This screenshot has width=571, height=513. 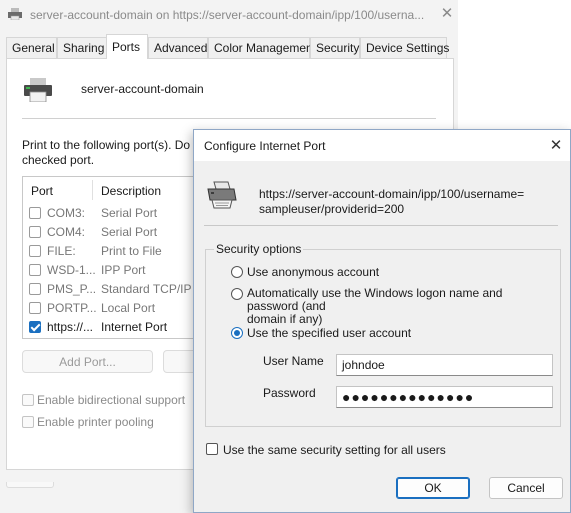 I want to click on windows-logon-label-line-2: domain if any), so click(x=285, y=319).